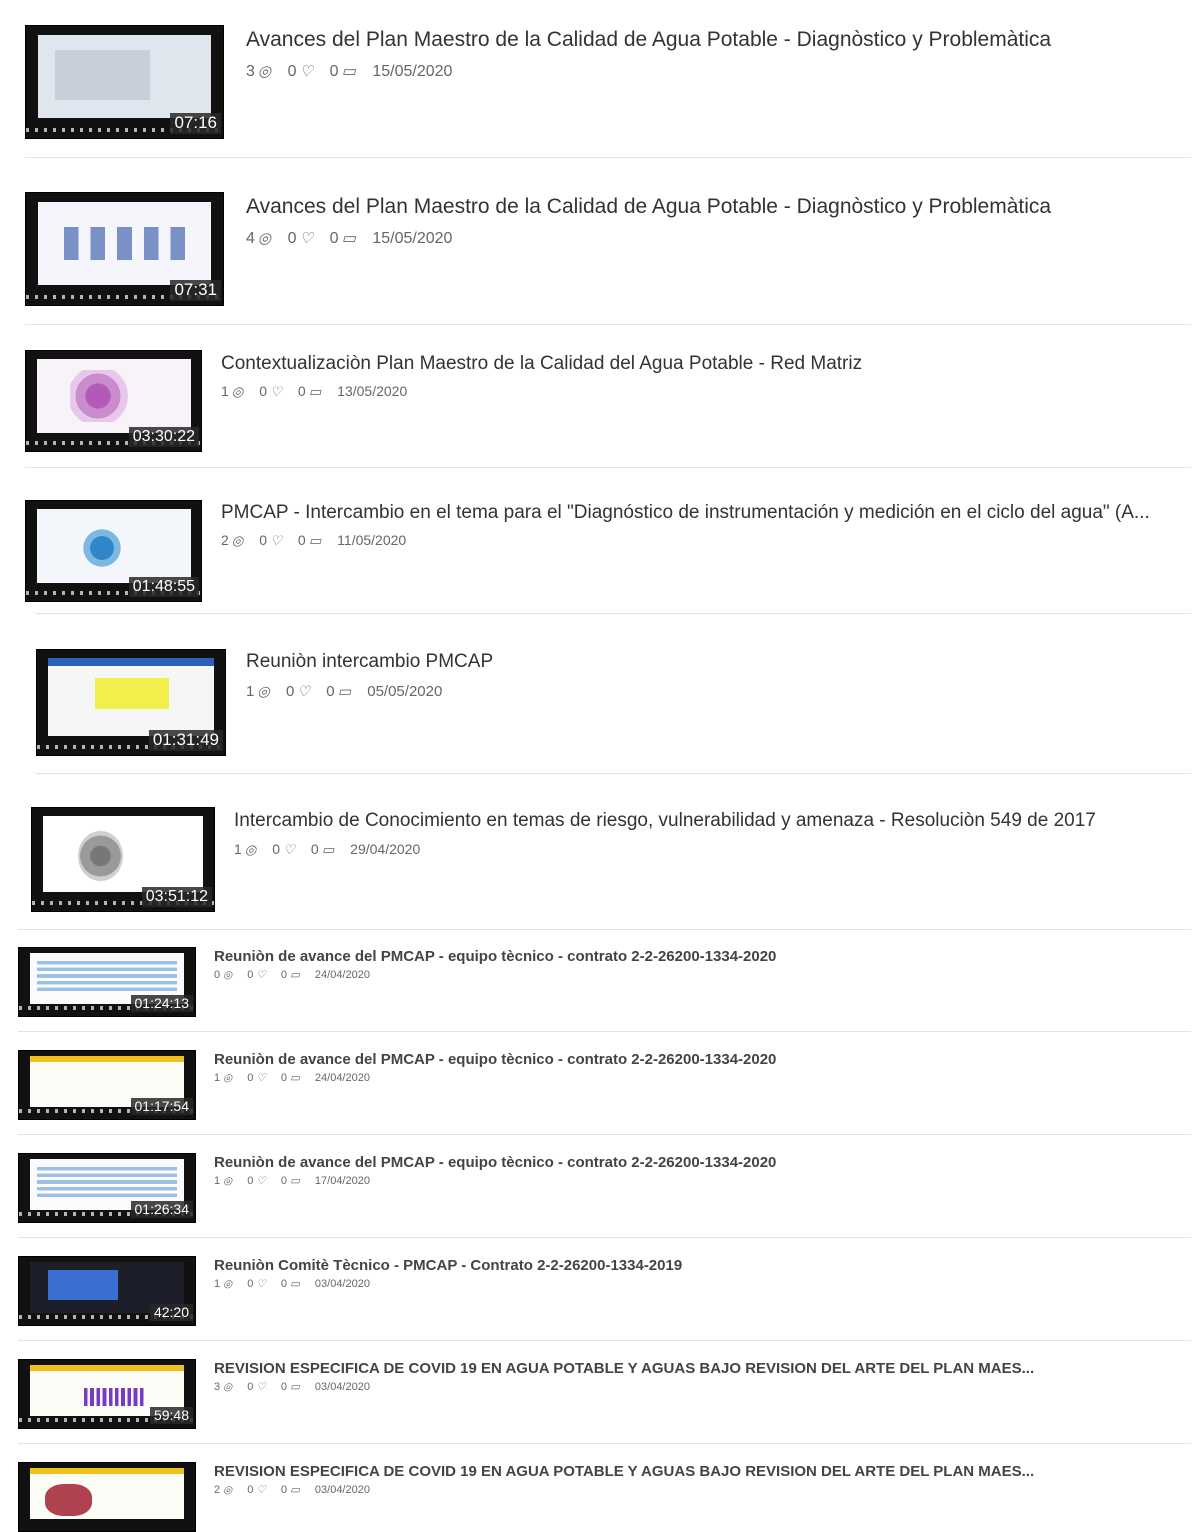 The image size is (1199, 1532). What do you see at coordinates (342, 1181) in the screenshot?
I see `video-date: 17/04/2020` at bounding box center [342, 1181].